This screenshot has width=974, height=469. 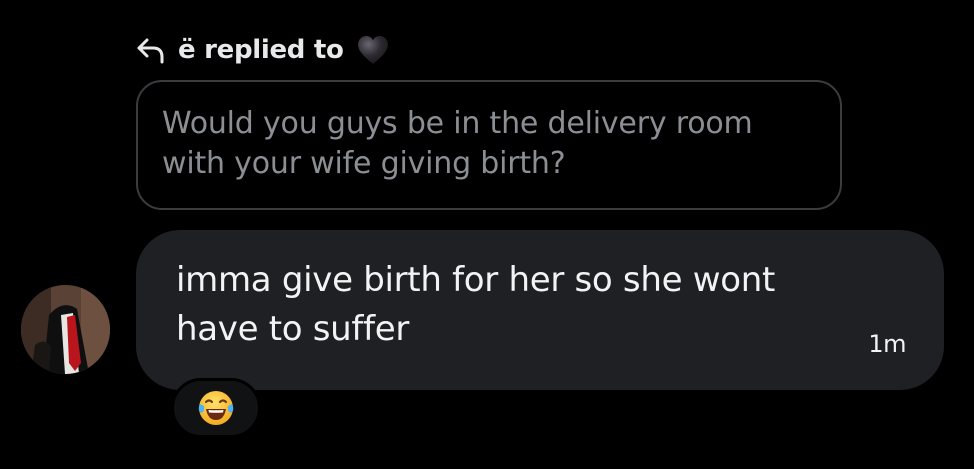 I want to click on message-timestamp: 1m, so click(x=887, y=344).